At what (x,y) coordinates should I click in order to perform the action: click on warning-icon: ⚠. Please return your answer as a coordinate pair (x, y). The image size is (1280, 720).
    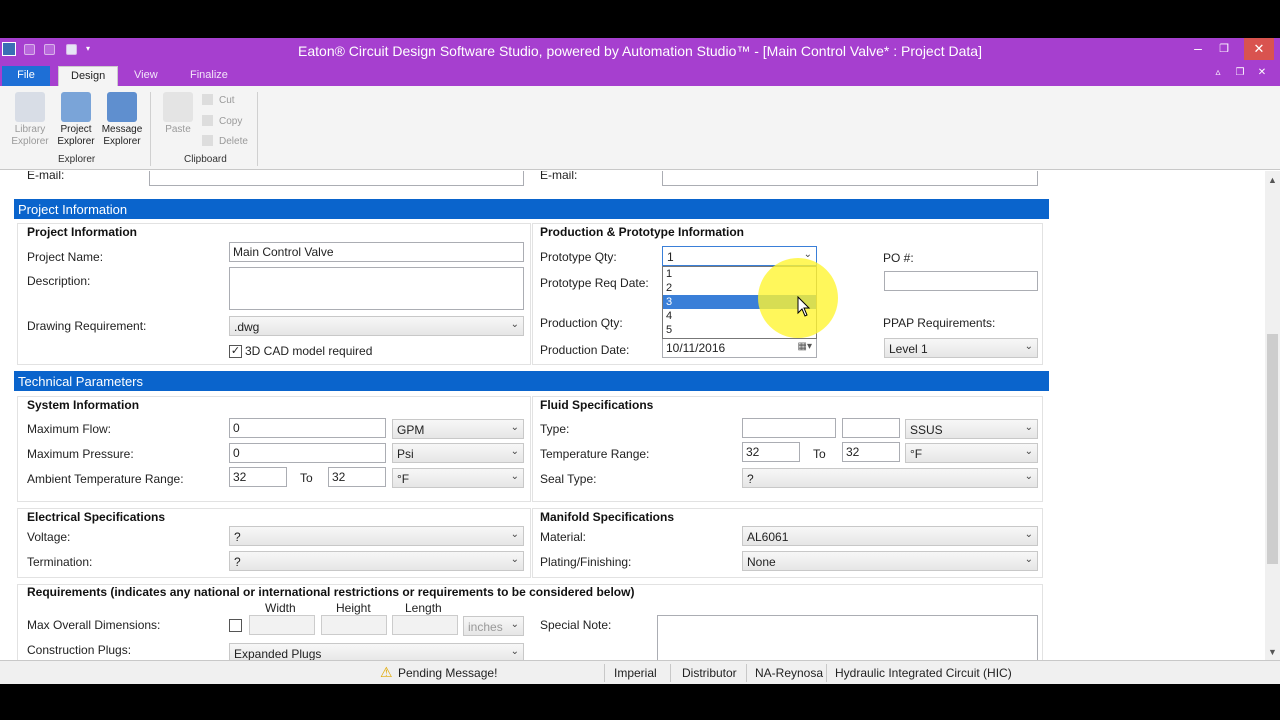
    Looking at the image, I should click on (386, 672).